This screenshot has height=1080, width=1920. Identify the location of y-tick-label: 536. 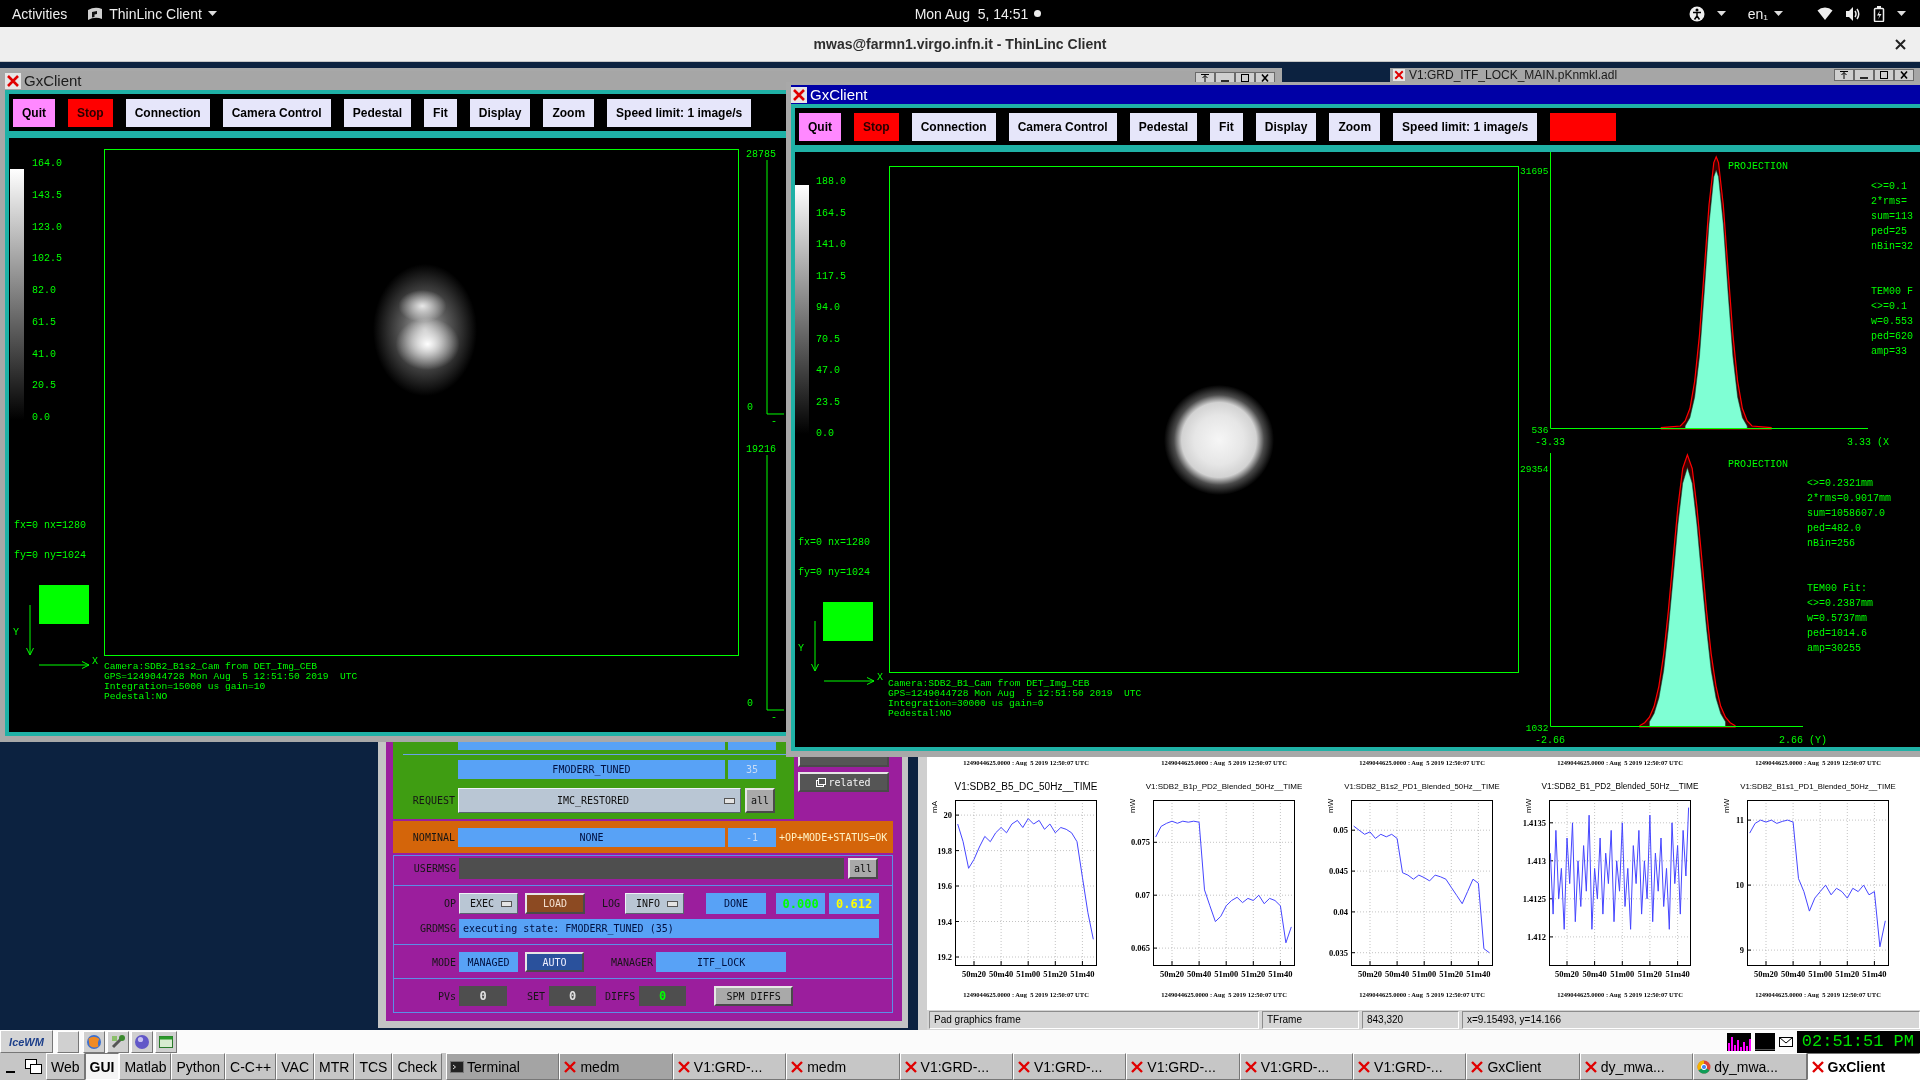
(1540, 430).